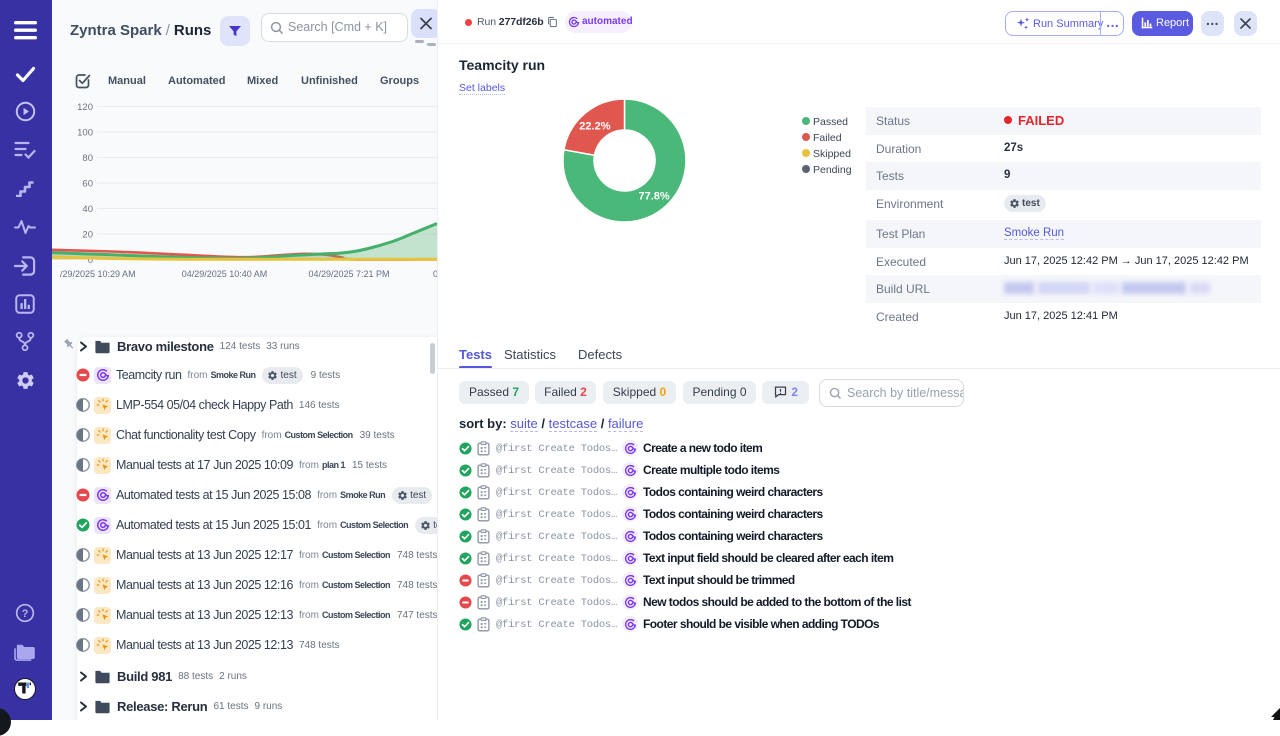  Describe the element at coordinates (87, 235) in the screenshot. I see `svg-text: 20` at that location.